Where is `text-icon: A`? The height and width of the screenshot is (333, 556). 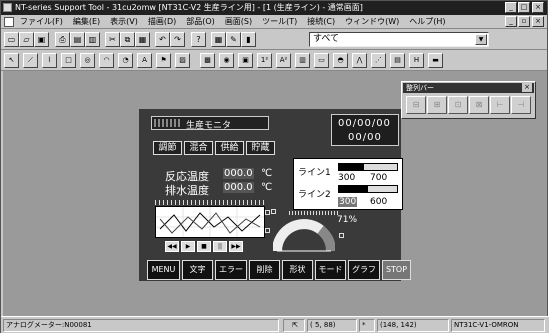 text-icon: A is located at coordinates (144, 60).